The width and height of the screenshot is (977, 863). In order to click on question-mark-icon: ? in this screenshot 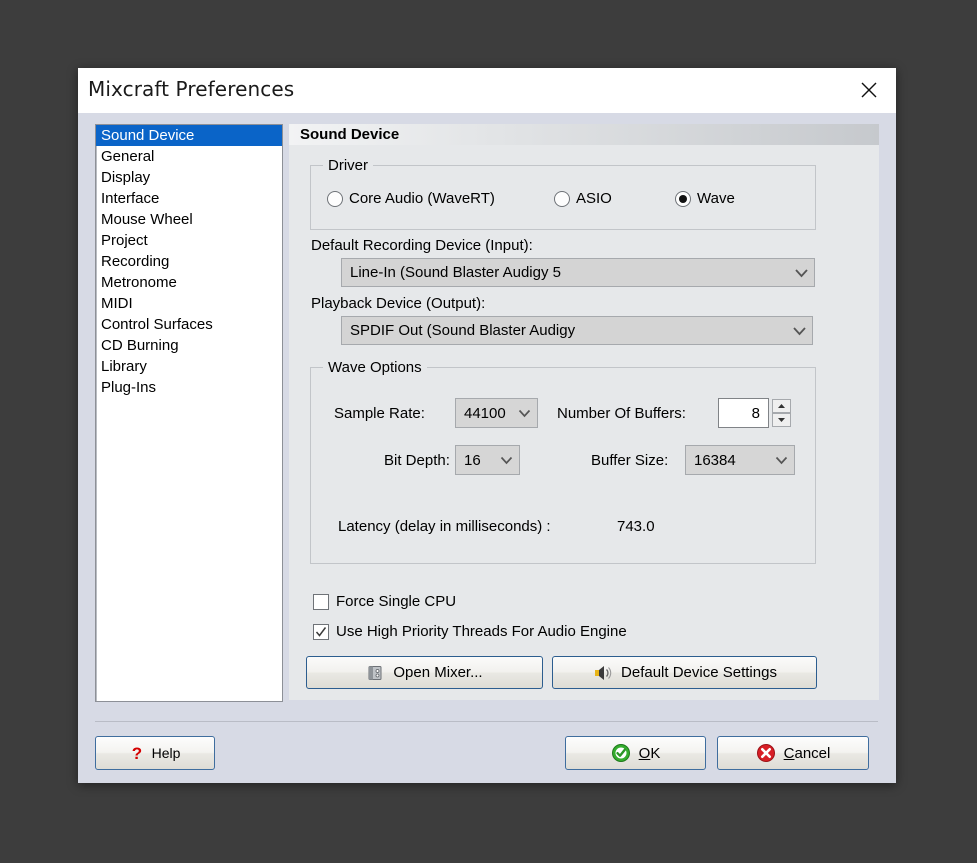, I will do `click(137, 753)`.